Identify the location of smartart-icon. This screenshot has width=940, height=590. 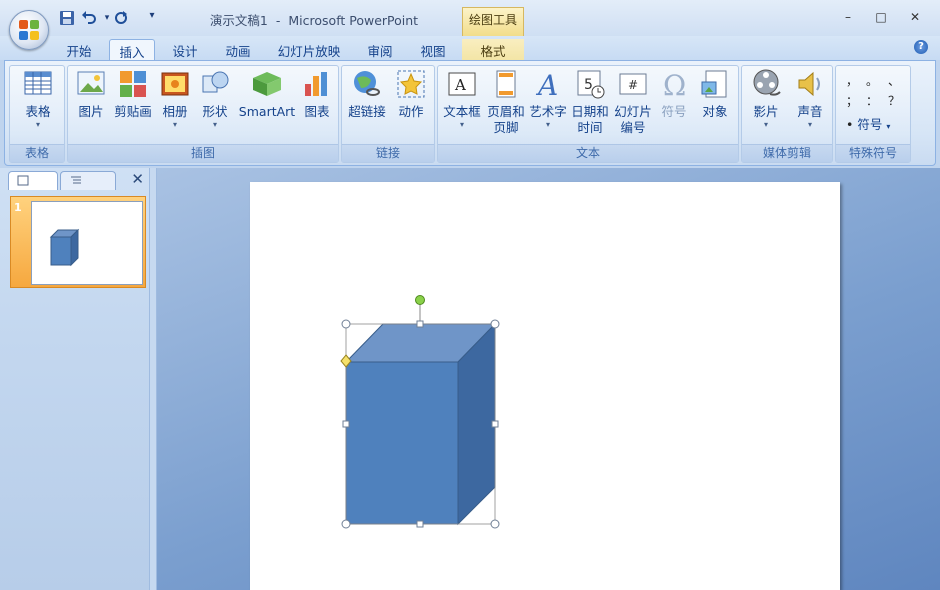
(267, 84).